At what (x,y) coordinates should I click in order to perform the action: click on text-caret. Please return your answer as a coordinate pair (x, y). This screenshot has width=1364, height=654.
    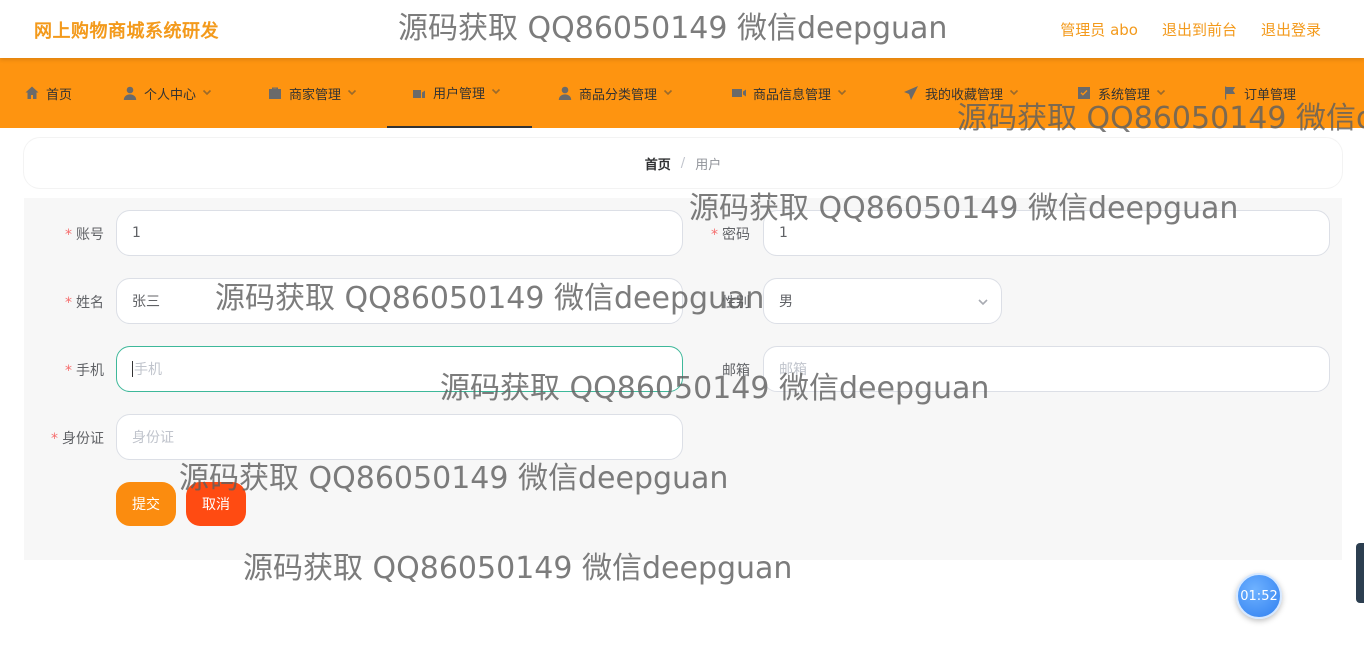
    Looking at the image, I should click on (132, 369).